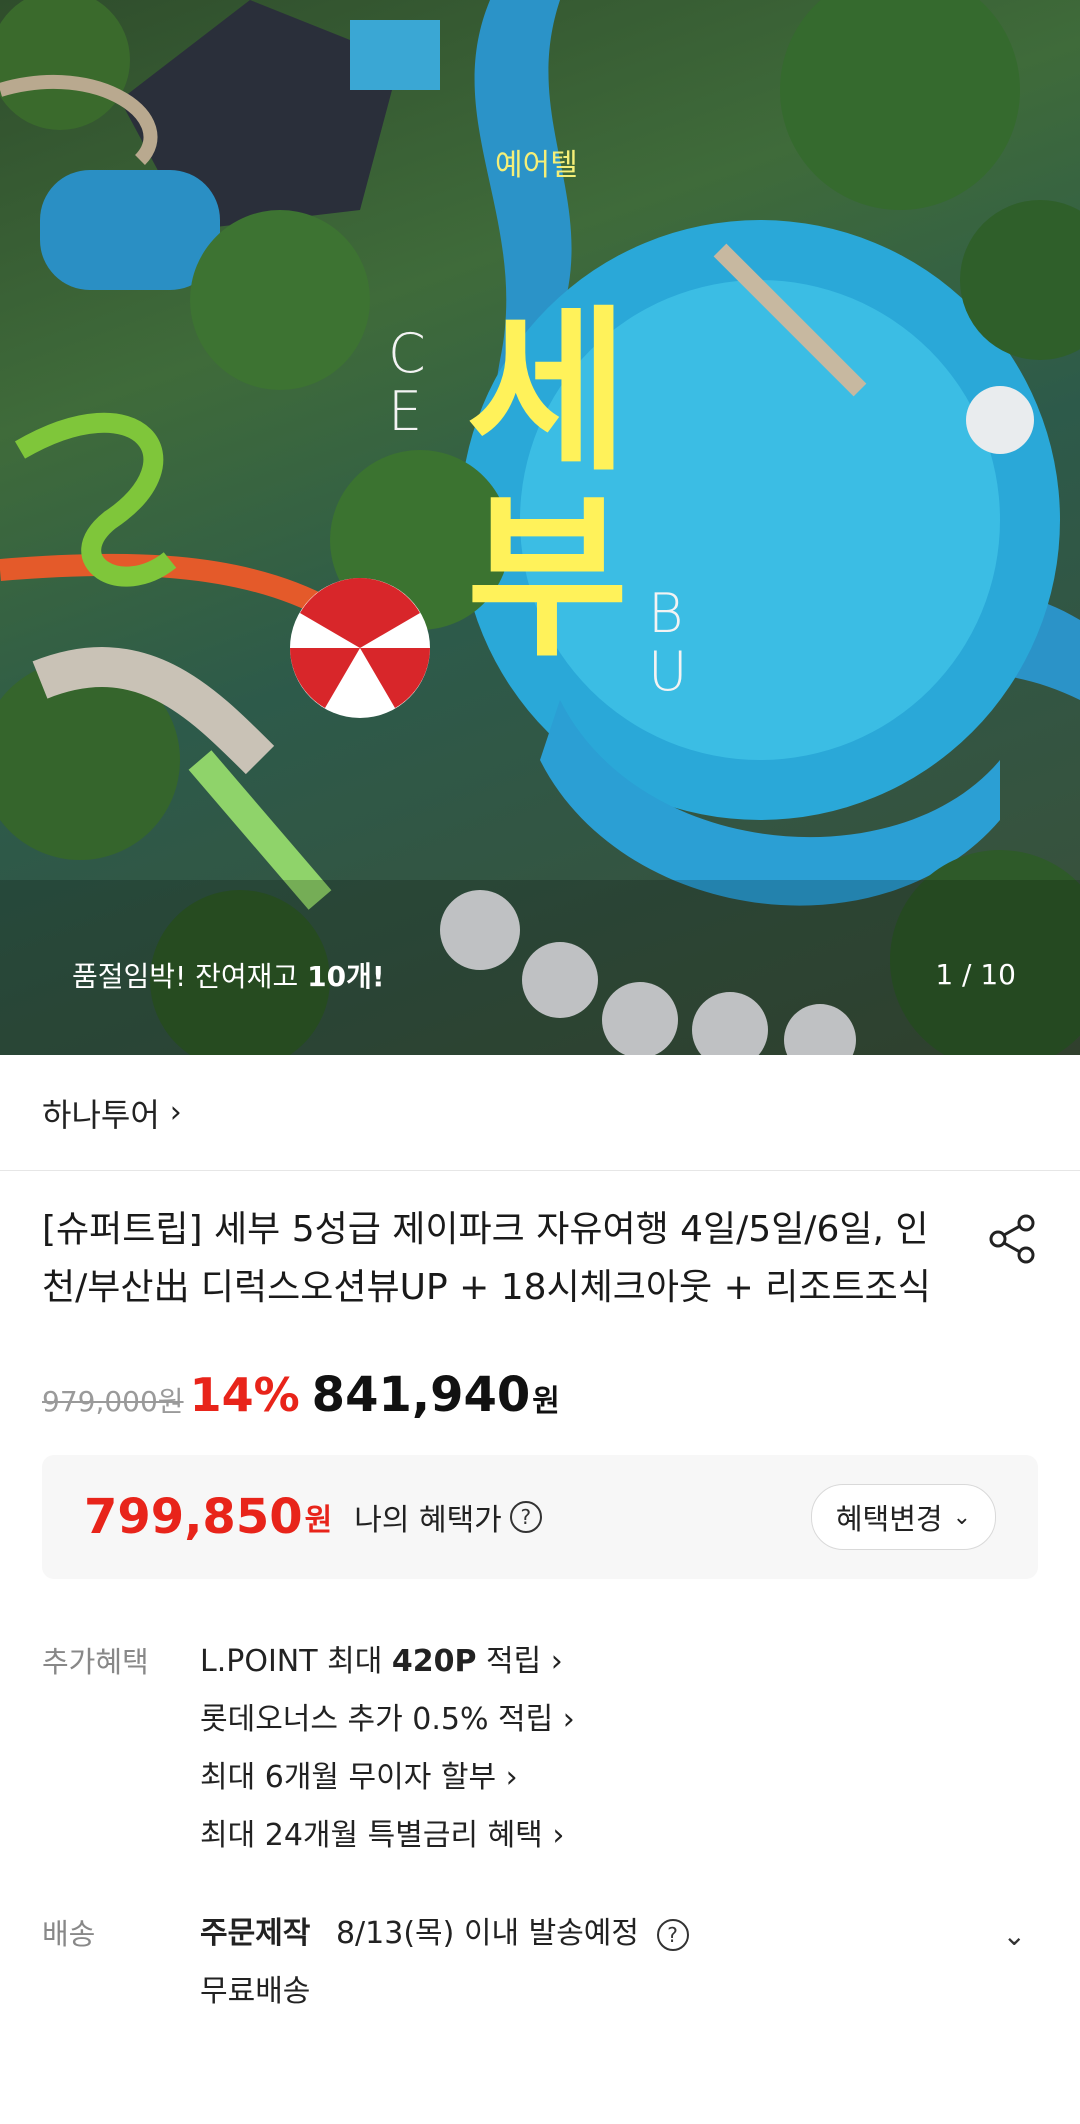 This screenshot has height=2124, width=1080. I want to click on benefit-item-bold: 420P, so click(434, 1661).